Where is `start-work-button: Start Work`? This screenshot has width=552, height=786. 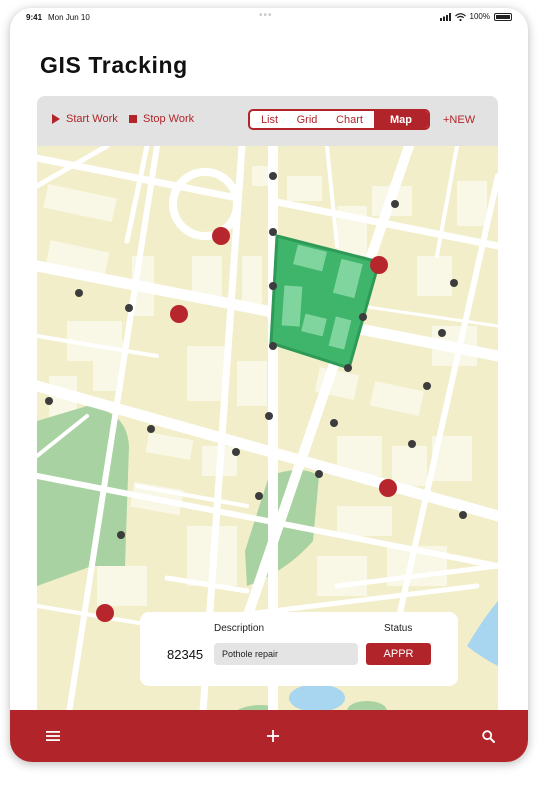 start-work-button: Start Work is located at coordinates (85, 119).